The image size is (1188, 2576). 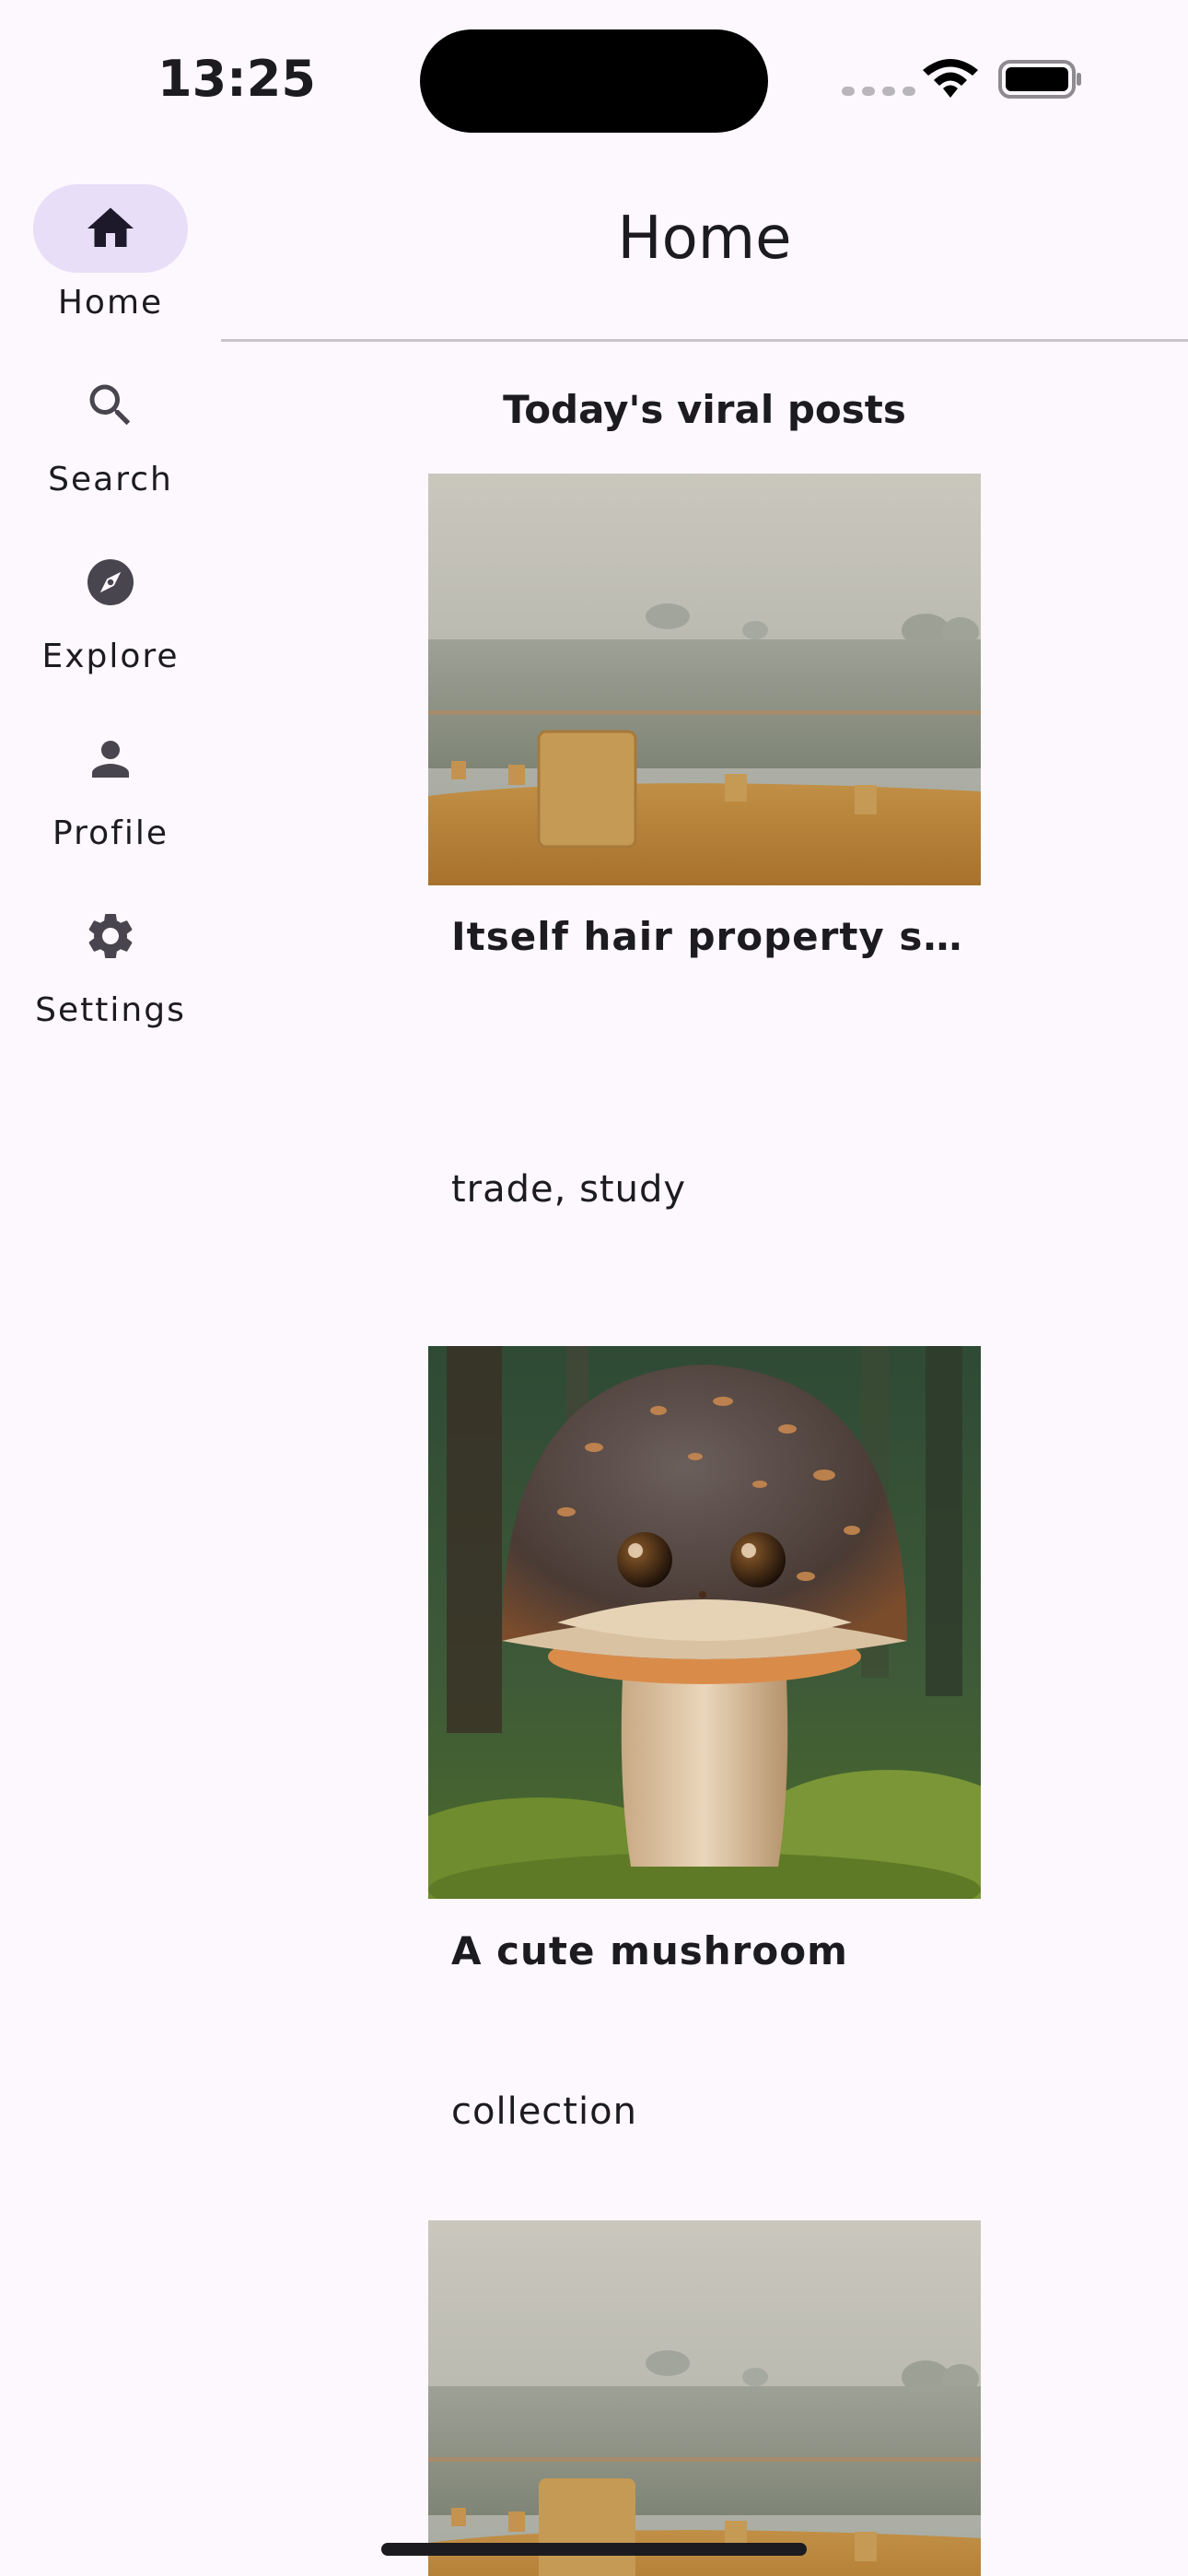 I want to click on gear-icon, so click(x=111, y=936).